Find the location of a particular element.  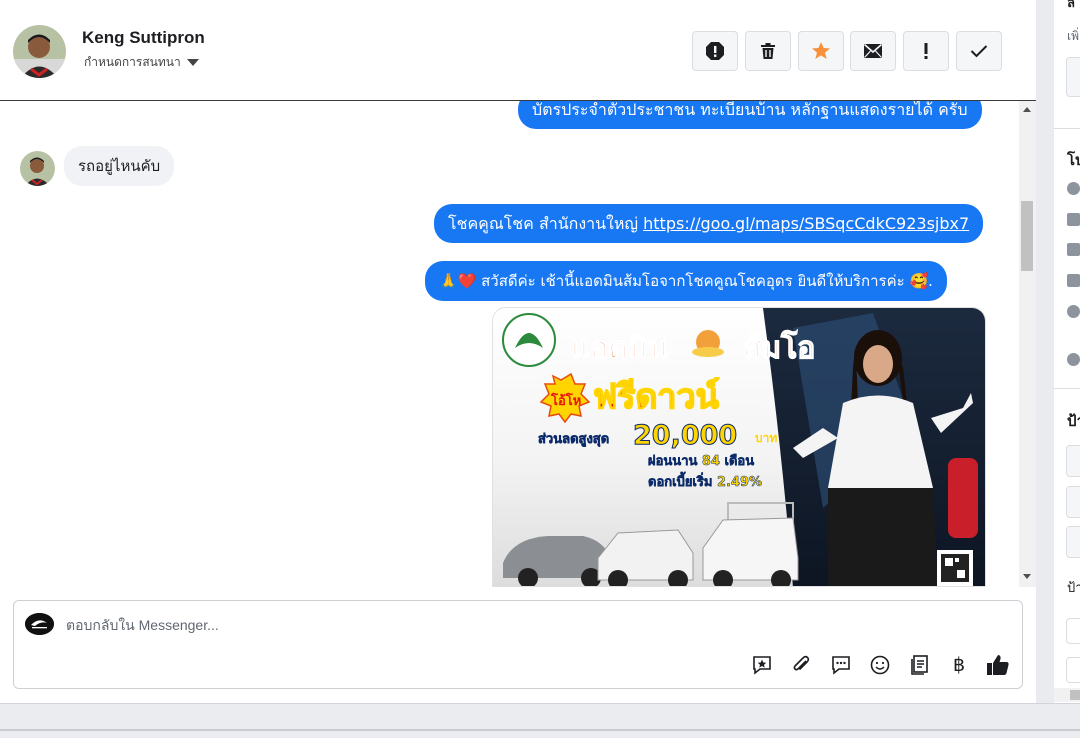

promo-free-down: ฟรีดาวน์ is located at coordinates (656, 397).